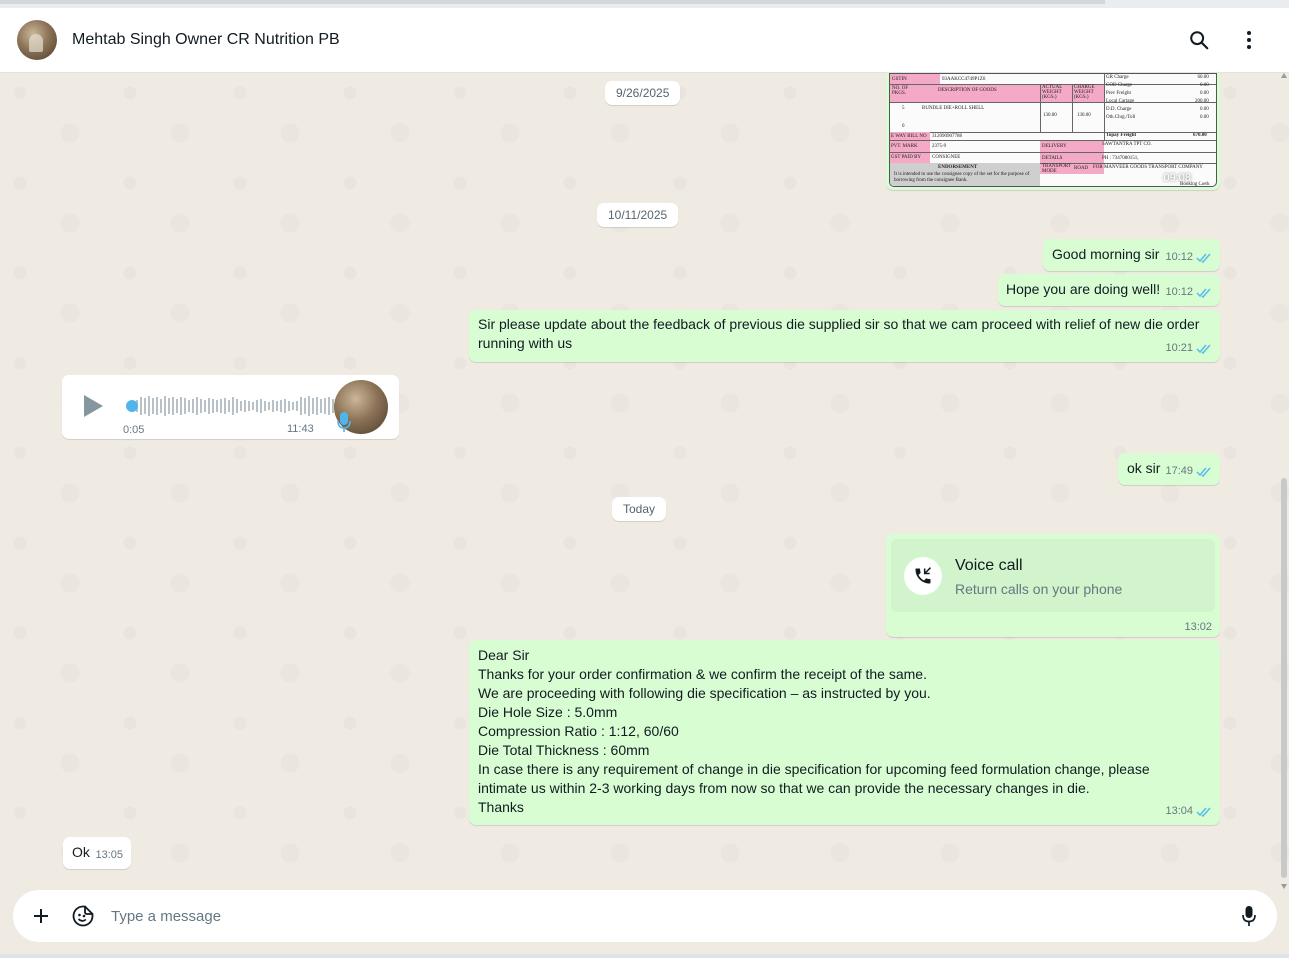 The width and height of the screenshot is (1289, 958). I want to click on contact-name: Mehtab Singh Owner CR Nutrition PB, so click(206, 40).